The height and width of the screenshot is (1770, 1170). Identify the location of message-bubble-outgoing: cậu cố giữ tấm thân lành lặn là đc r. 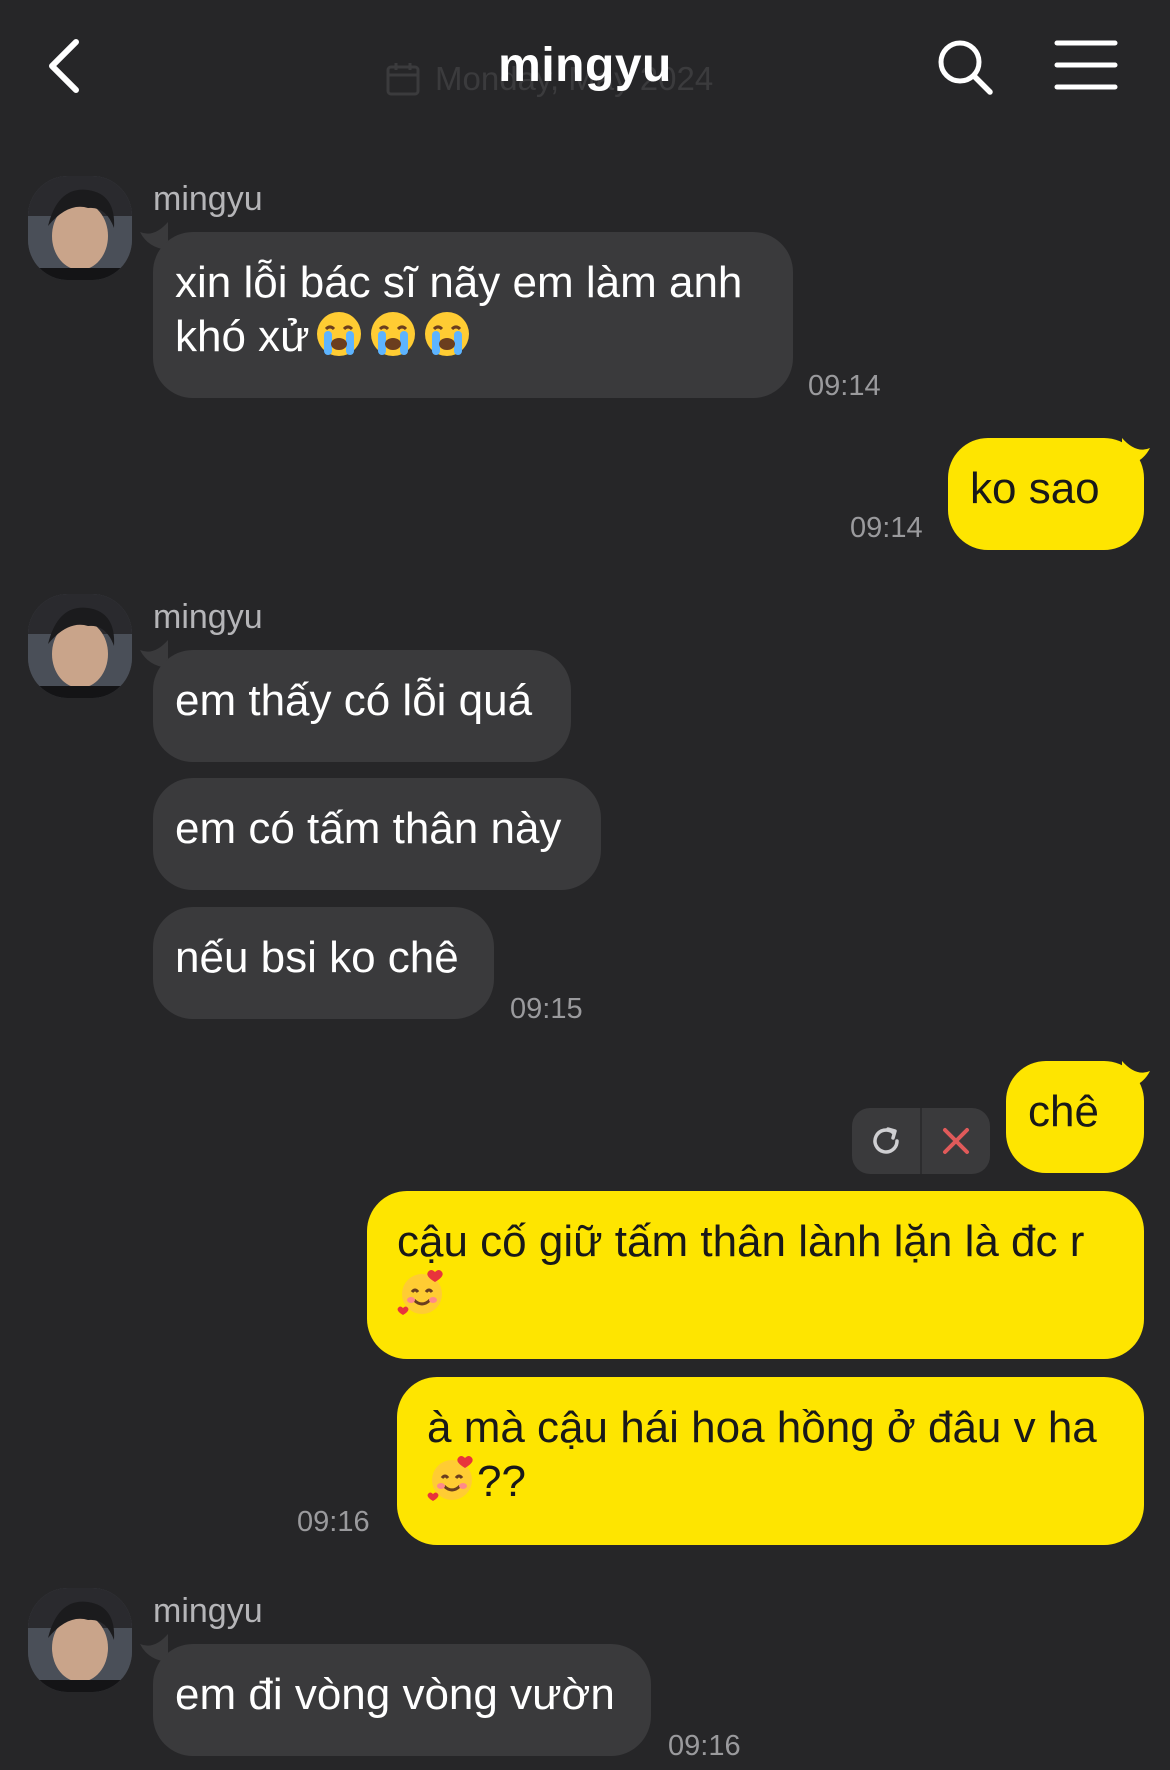
(755, 1275).